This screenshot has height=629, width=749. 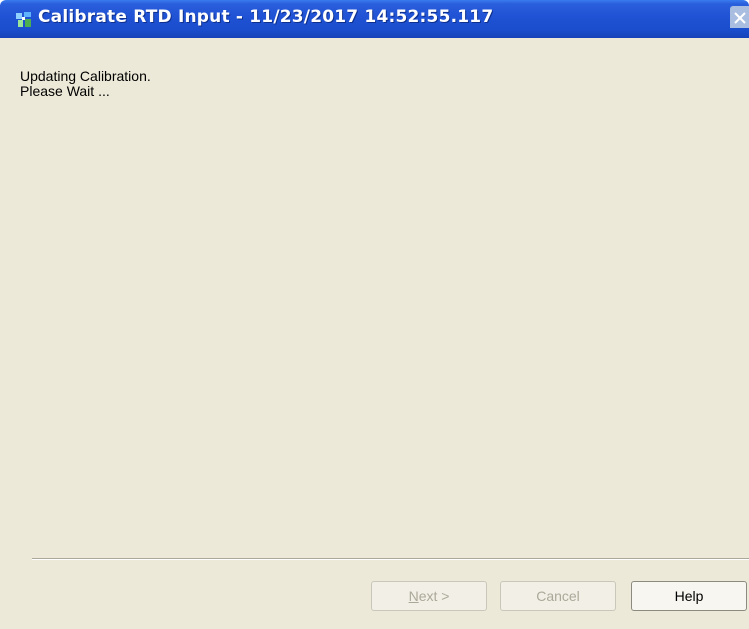 I want to click on app-icon, so click(x=23, y=19).